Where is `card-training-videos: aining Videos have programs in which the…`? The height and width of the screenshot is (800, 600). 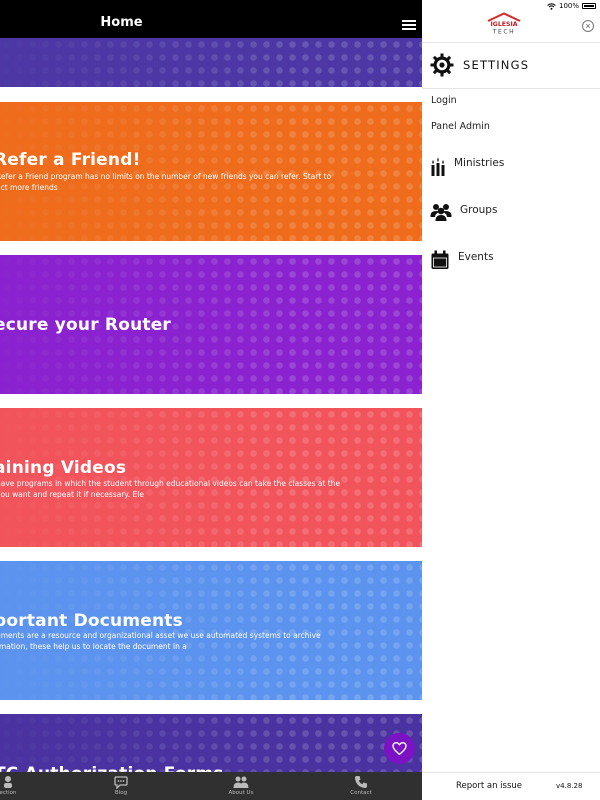
card-training-videos: aining Videos have programs in which the… is located at coordinates (211, 477).